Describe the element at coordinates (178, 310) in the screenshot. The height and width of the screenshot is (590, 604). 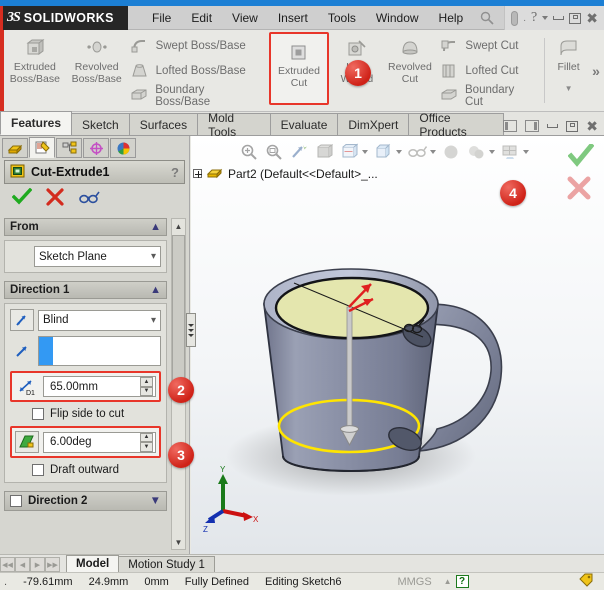
I see `scrollbar-thumb` at that location.